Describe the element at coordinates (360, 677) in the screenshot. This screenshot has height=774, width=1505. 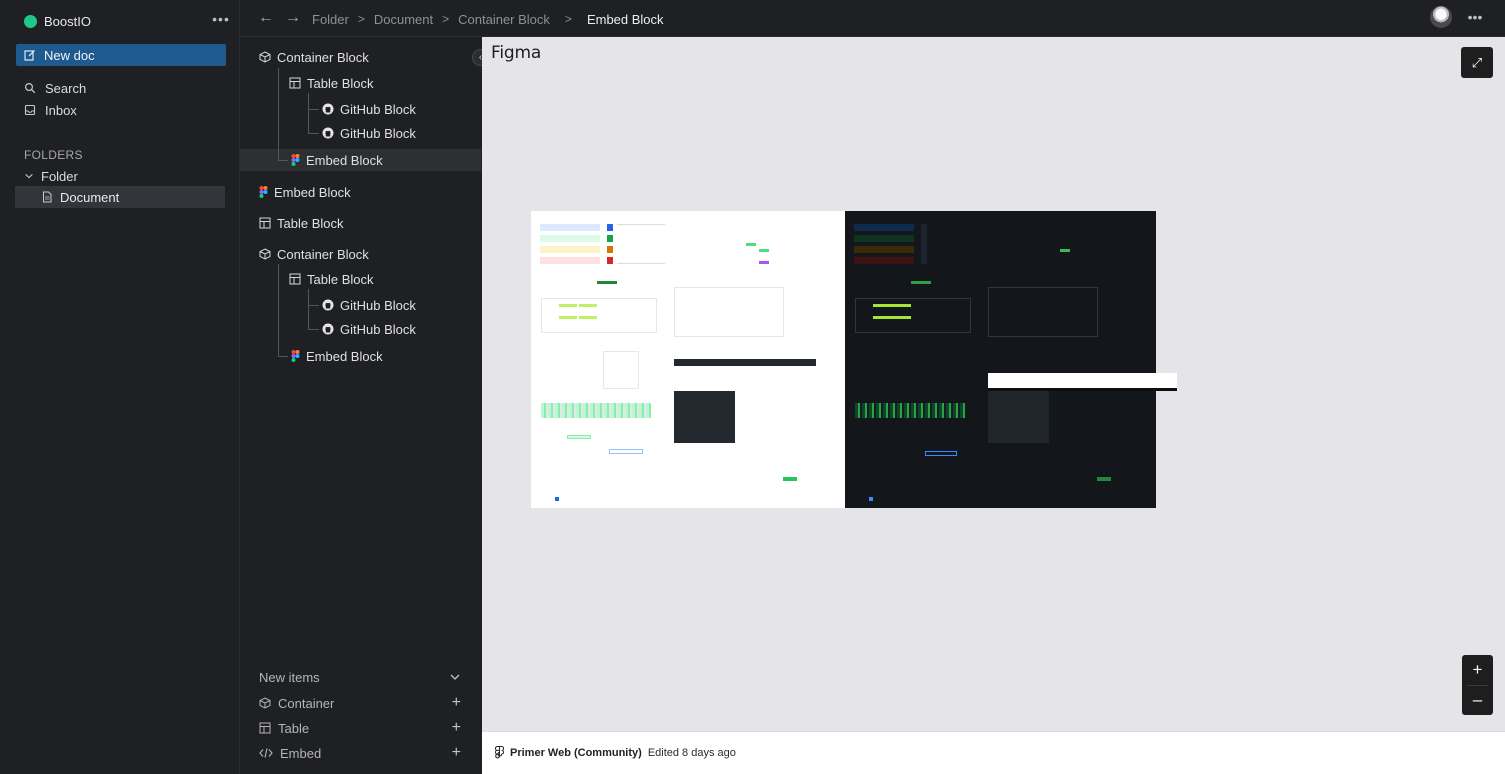
I see `new-items-toggle: New items` at that location.